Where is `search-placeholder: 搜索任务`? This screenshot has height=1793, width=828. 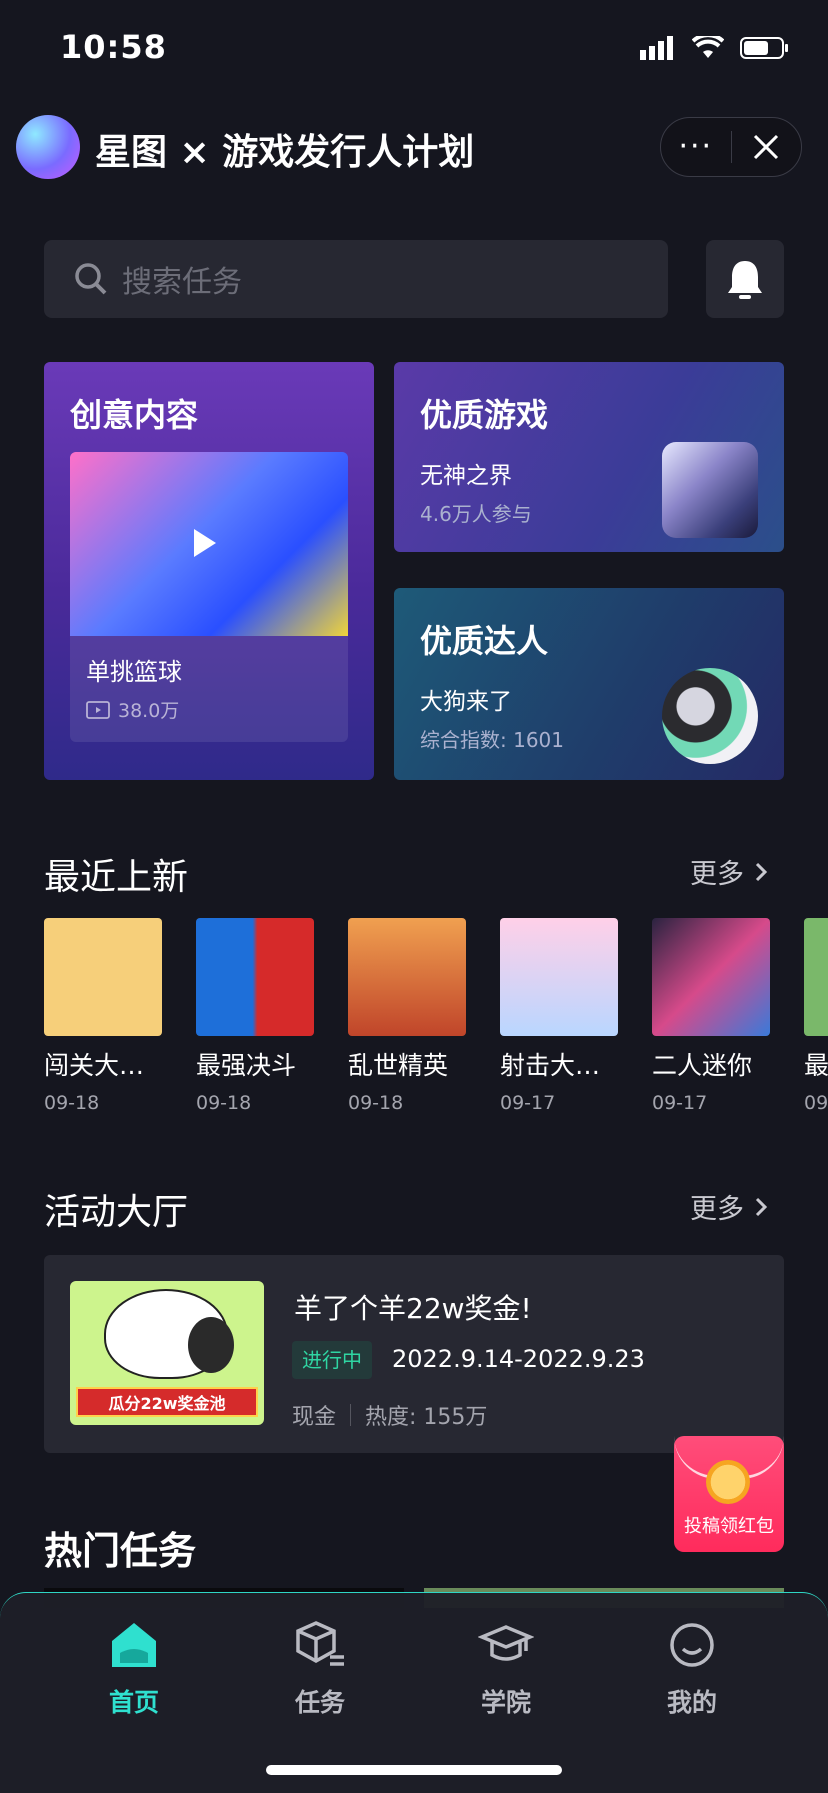 search-placeholder: 搜索任务 is located at coordinates (182, 282).